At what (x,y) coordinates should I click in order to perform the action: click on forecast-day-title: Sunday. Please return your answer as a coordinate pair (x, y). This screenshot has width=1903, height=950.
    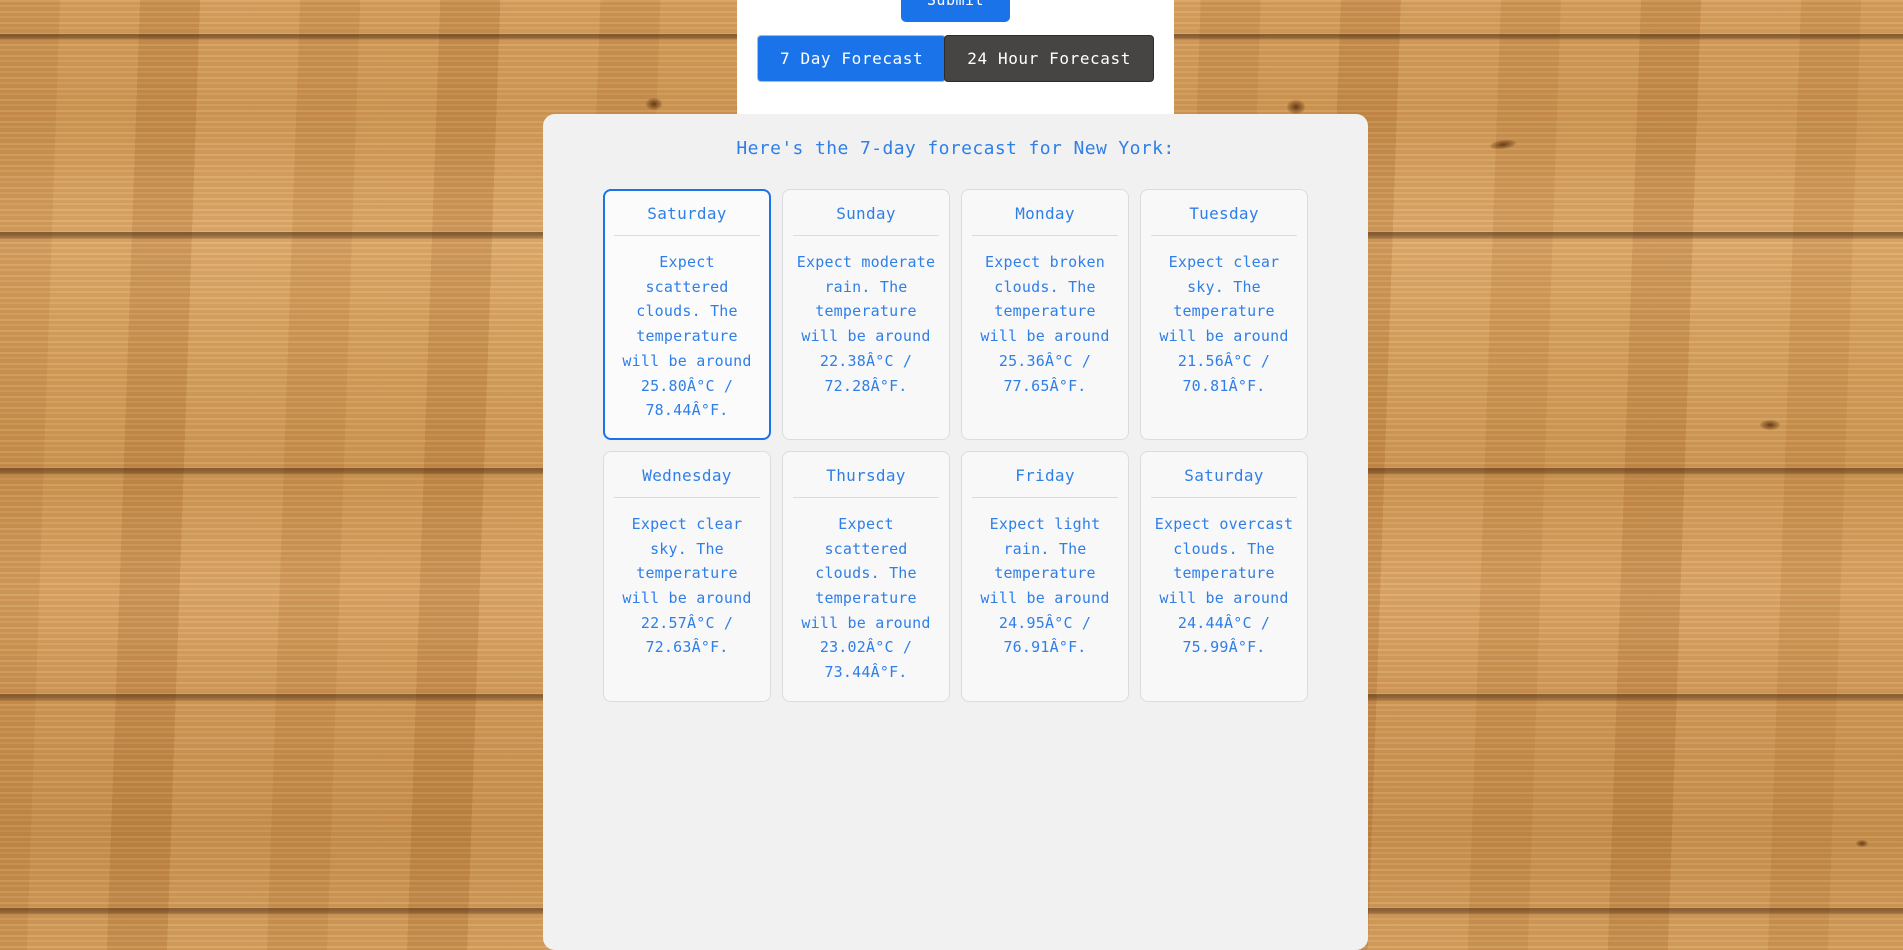
    Looking at the image, I should click on (866, 213).